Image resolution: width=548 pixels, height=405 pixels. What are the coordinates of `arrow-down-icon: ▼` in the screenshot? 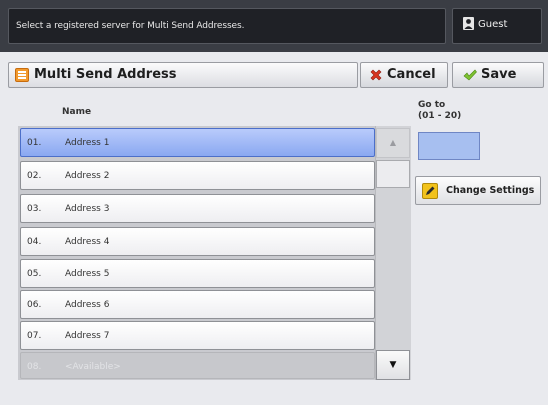 It's located at (393, 365).